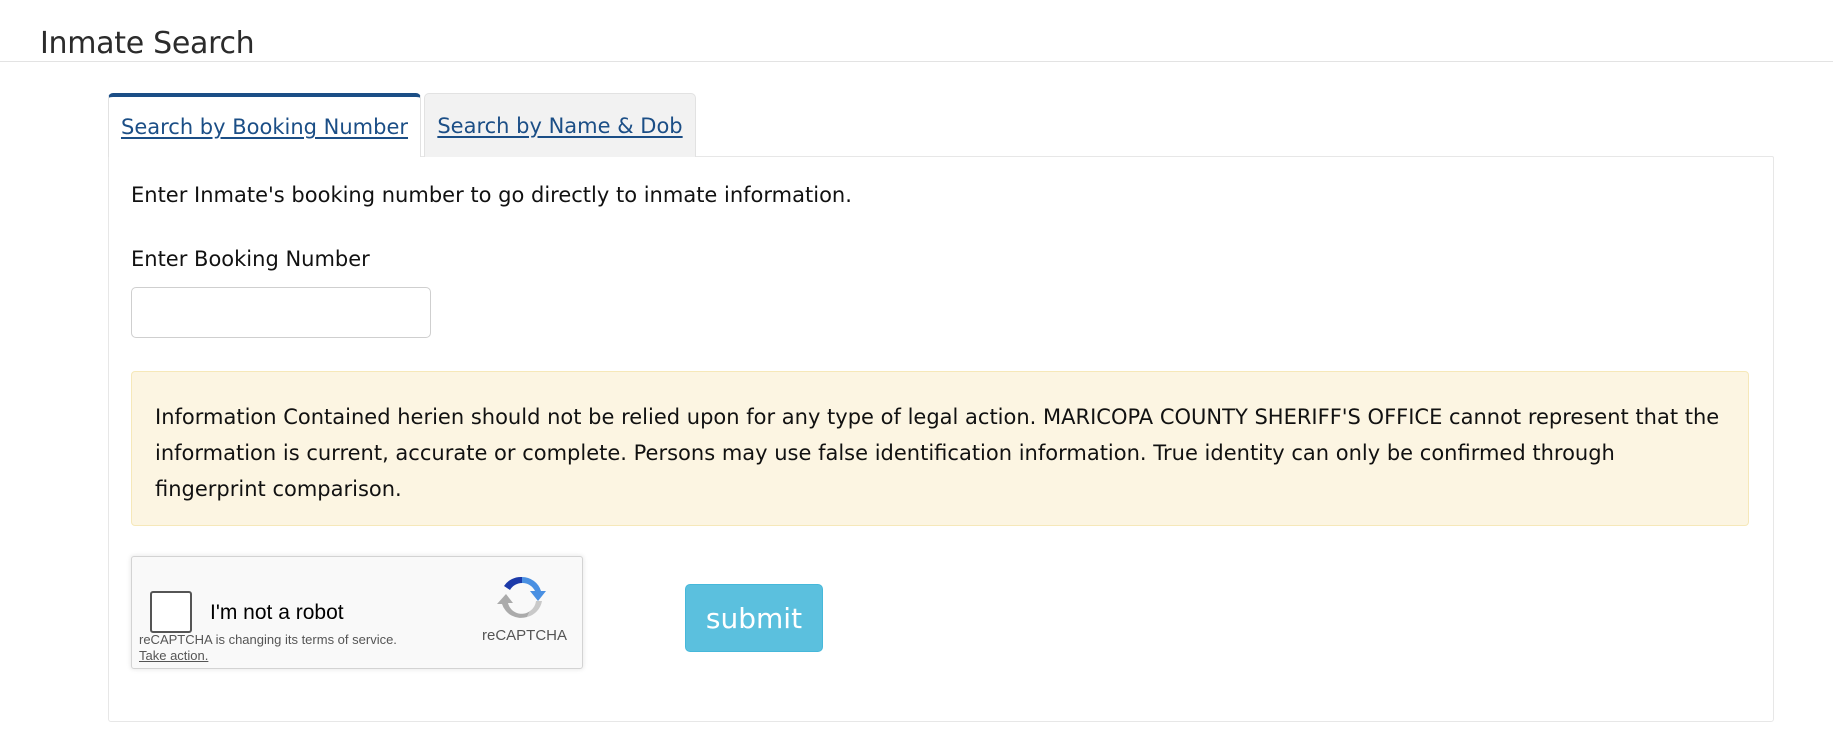  What do you see at coordinates (525, 635) in the screenshot?
I see `recaptcha-brand: reCAPTCHA` at bounding box center [525, 635].